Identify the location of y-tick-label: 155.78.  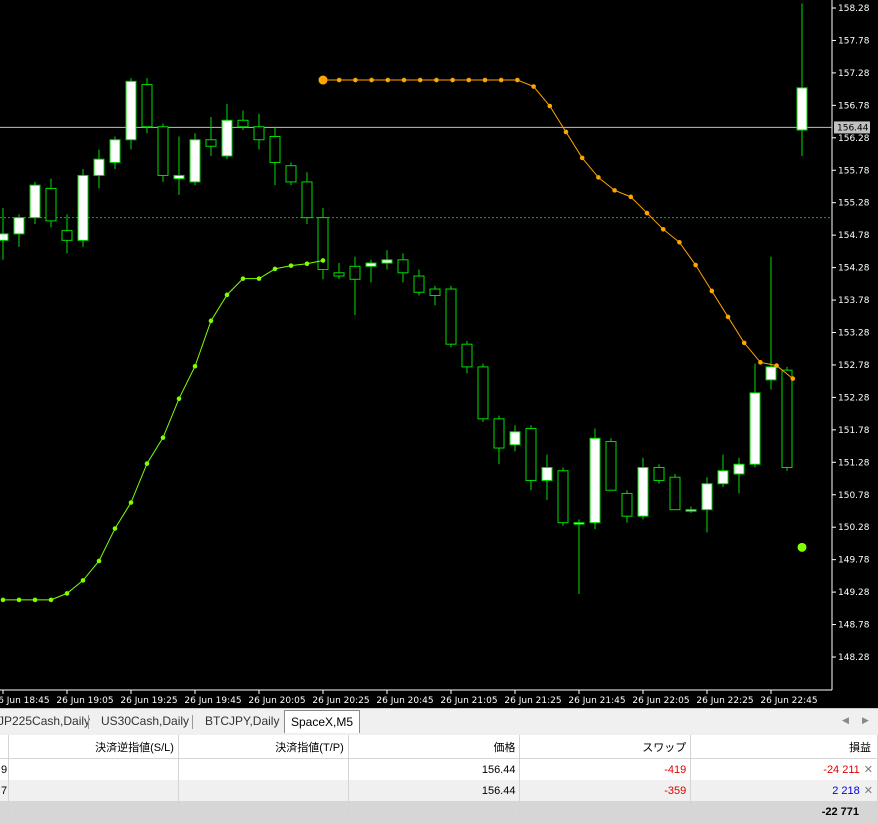
(854, 171).